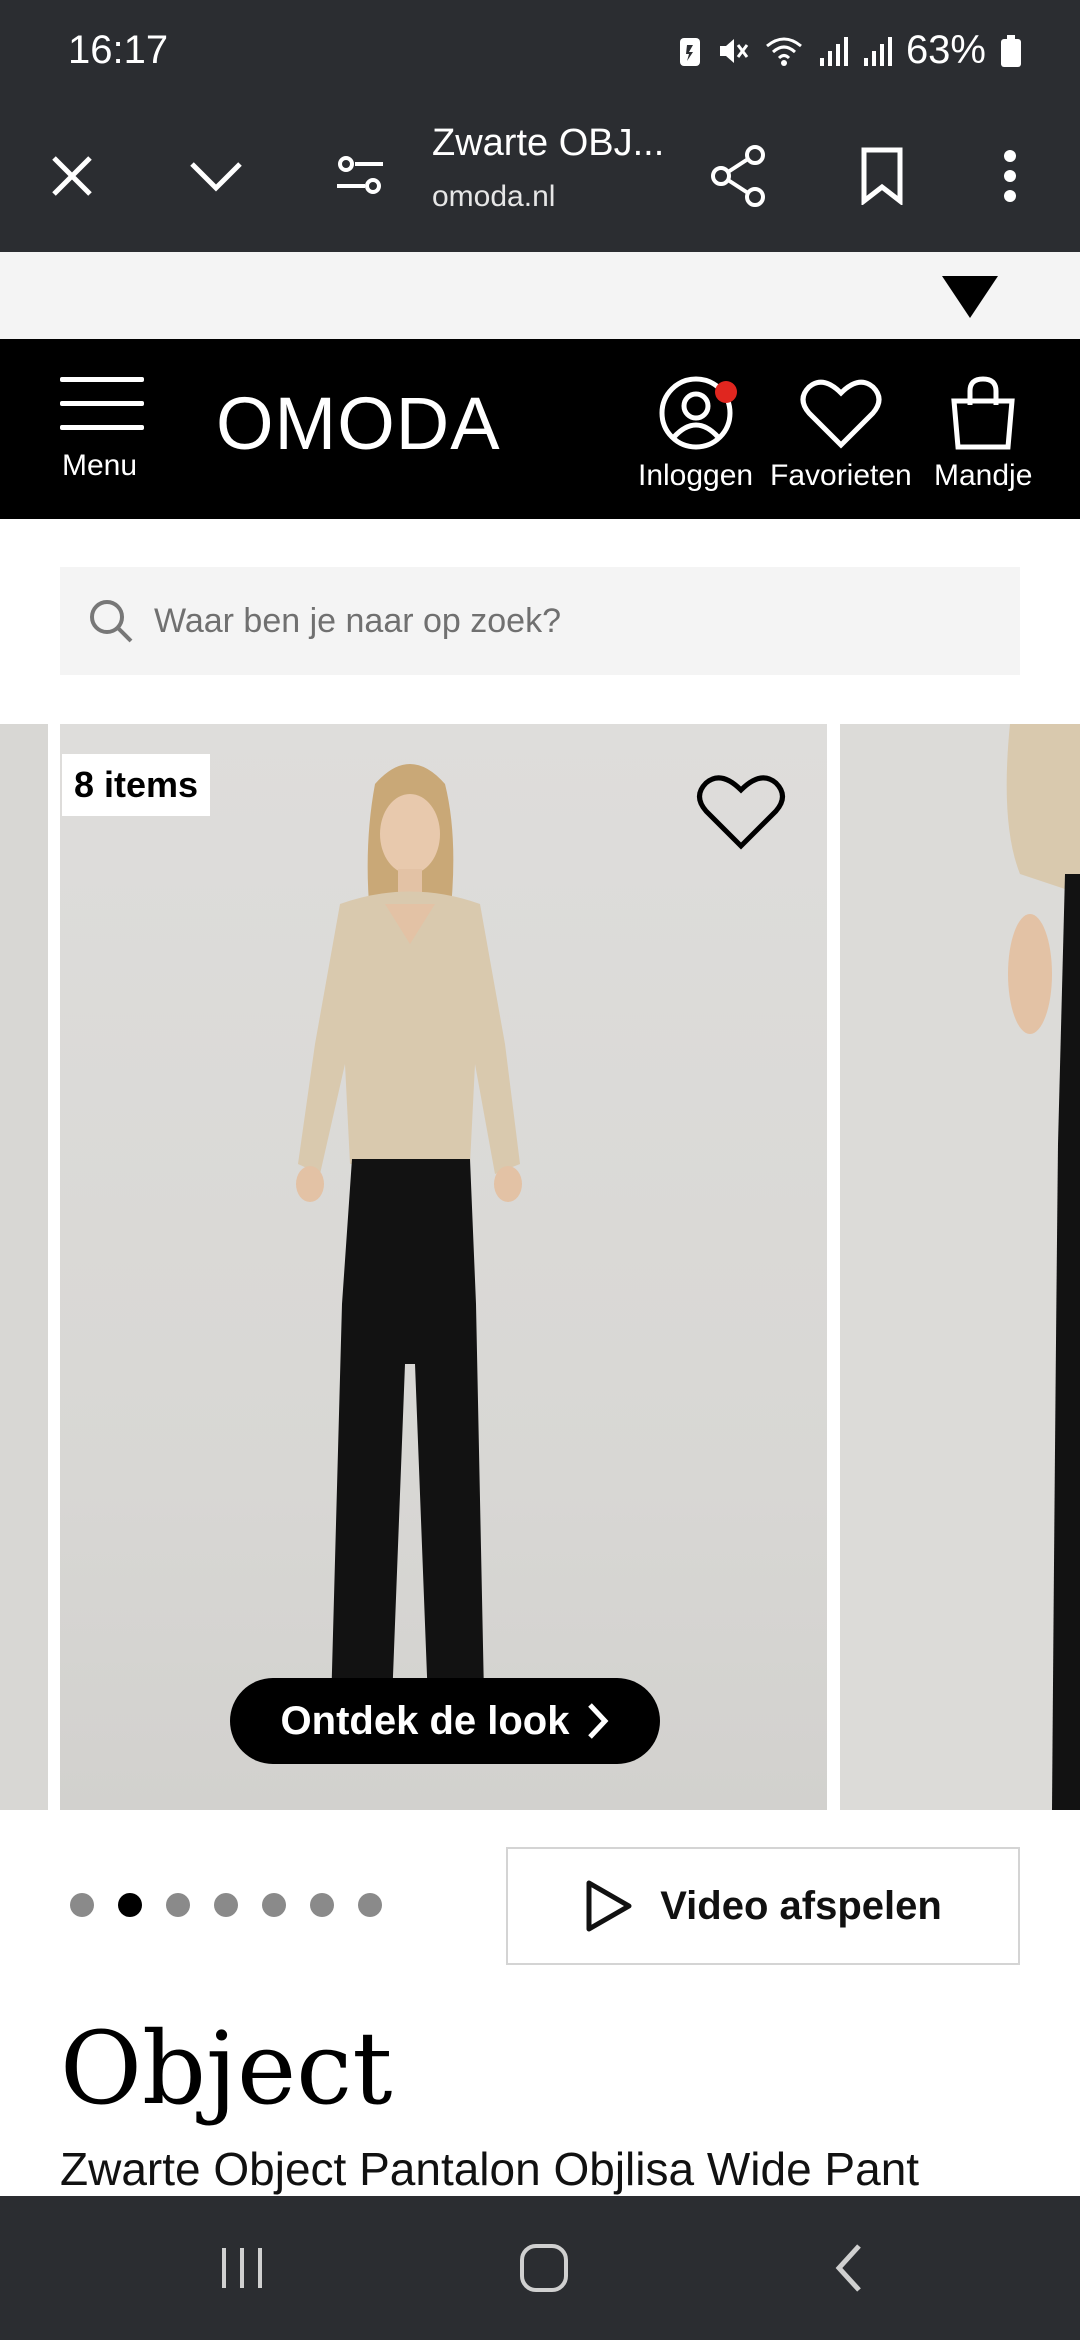 The height and width of the screenshot is (2340, 1080). I want to click on next-slide, so click(960, 1267).